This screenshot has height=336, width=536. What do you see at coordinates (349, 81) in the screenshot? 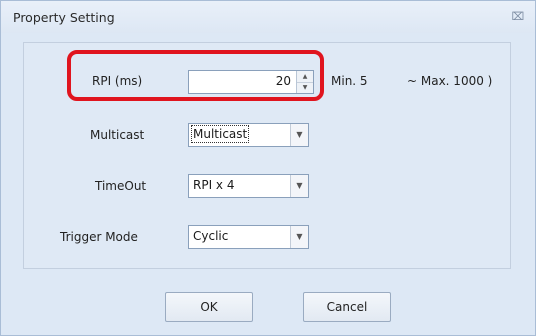
I see `rpi-min-text: Min. 5` at bounding box center [349, 81].